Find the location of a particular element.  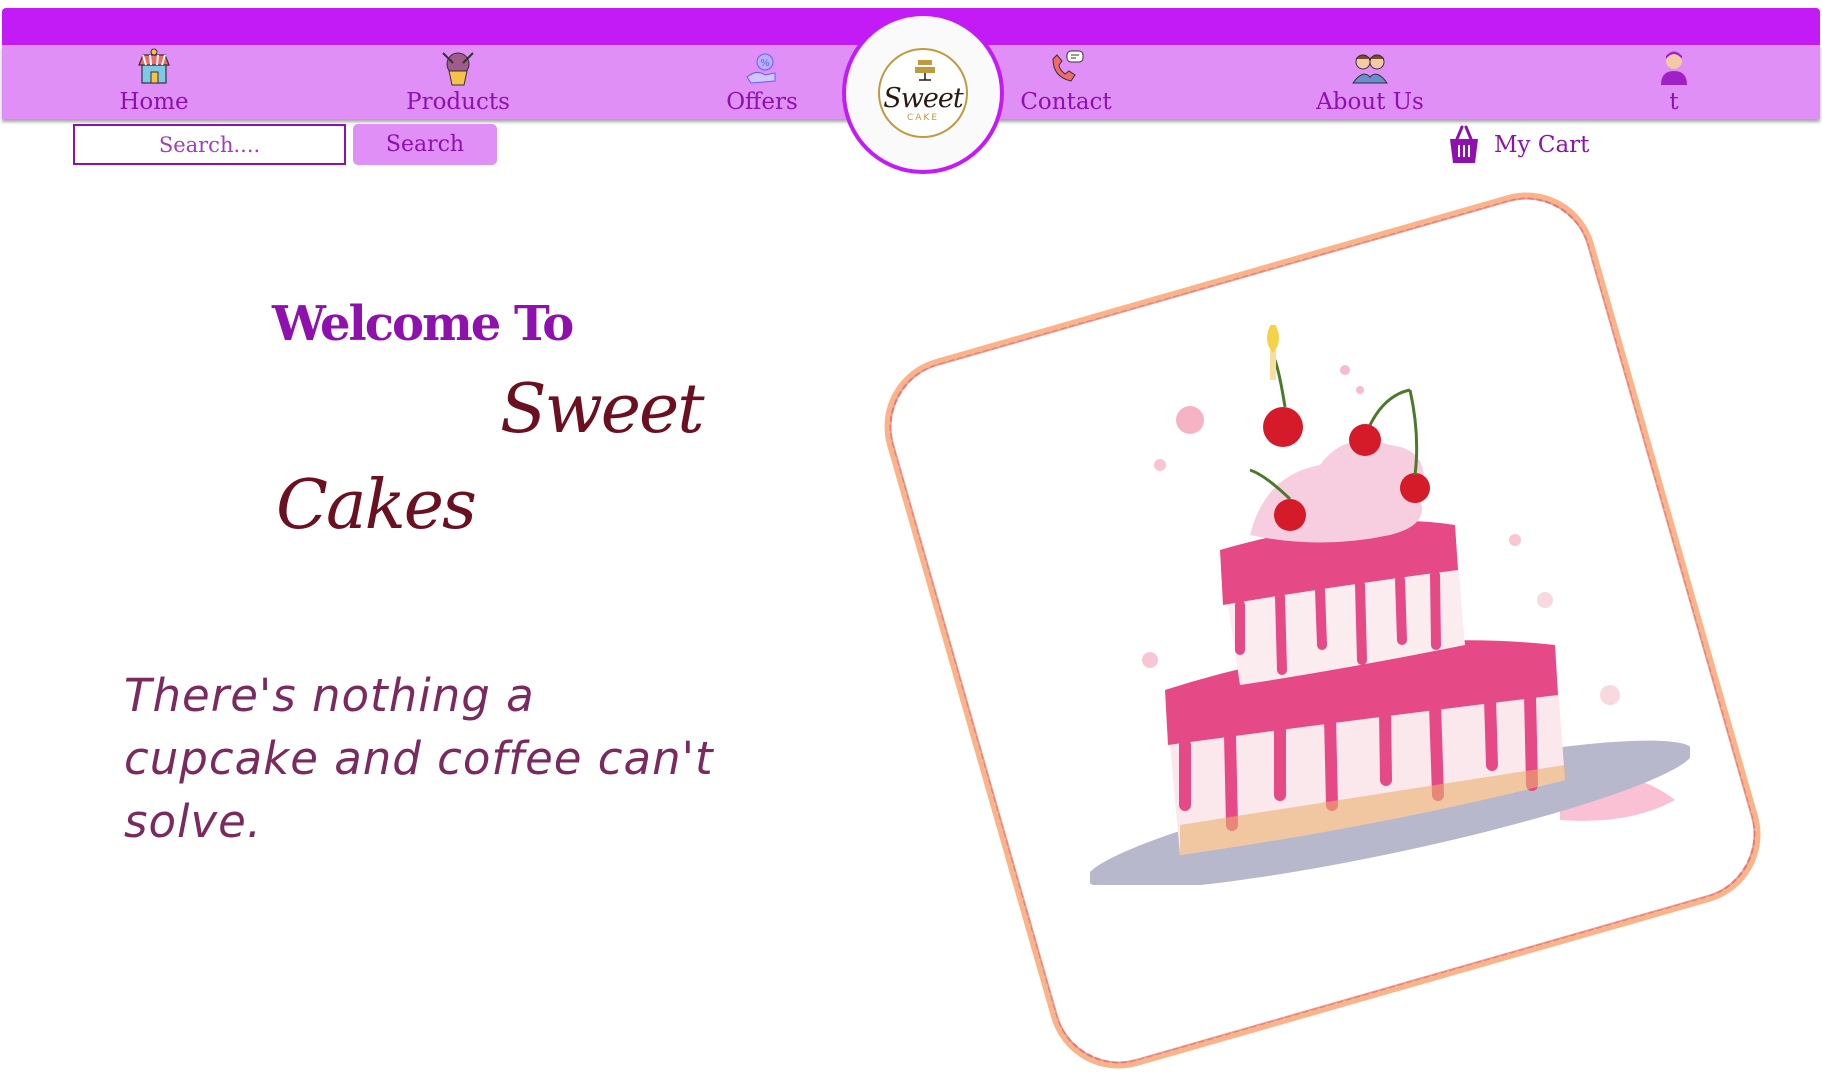

team-icon is located at coordinates (1370, 69).